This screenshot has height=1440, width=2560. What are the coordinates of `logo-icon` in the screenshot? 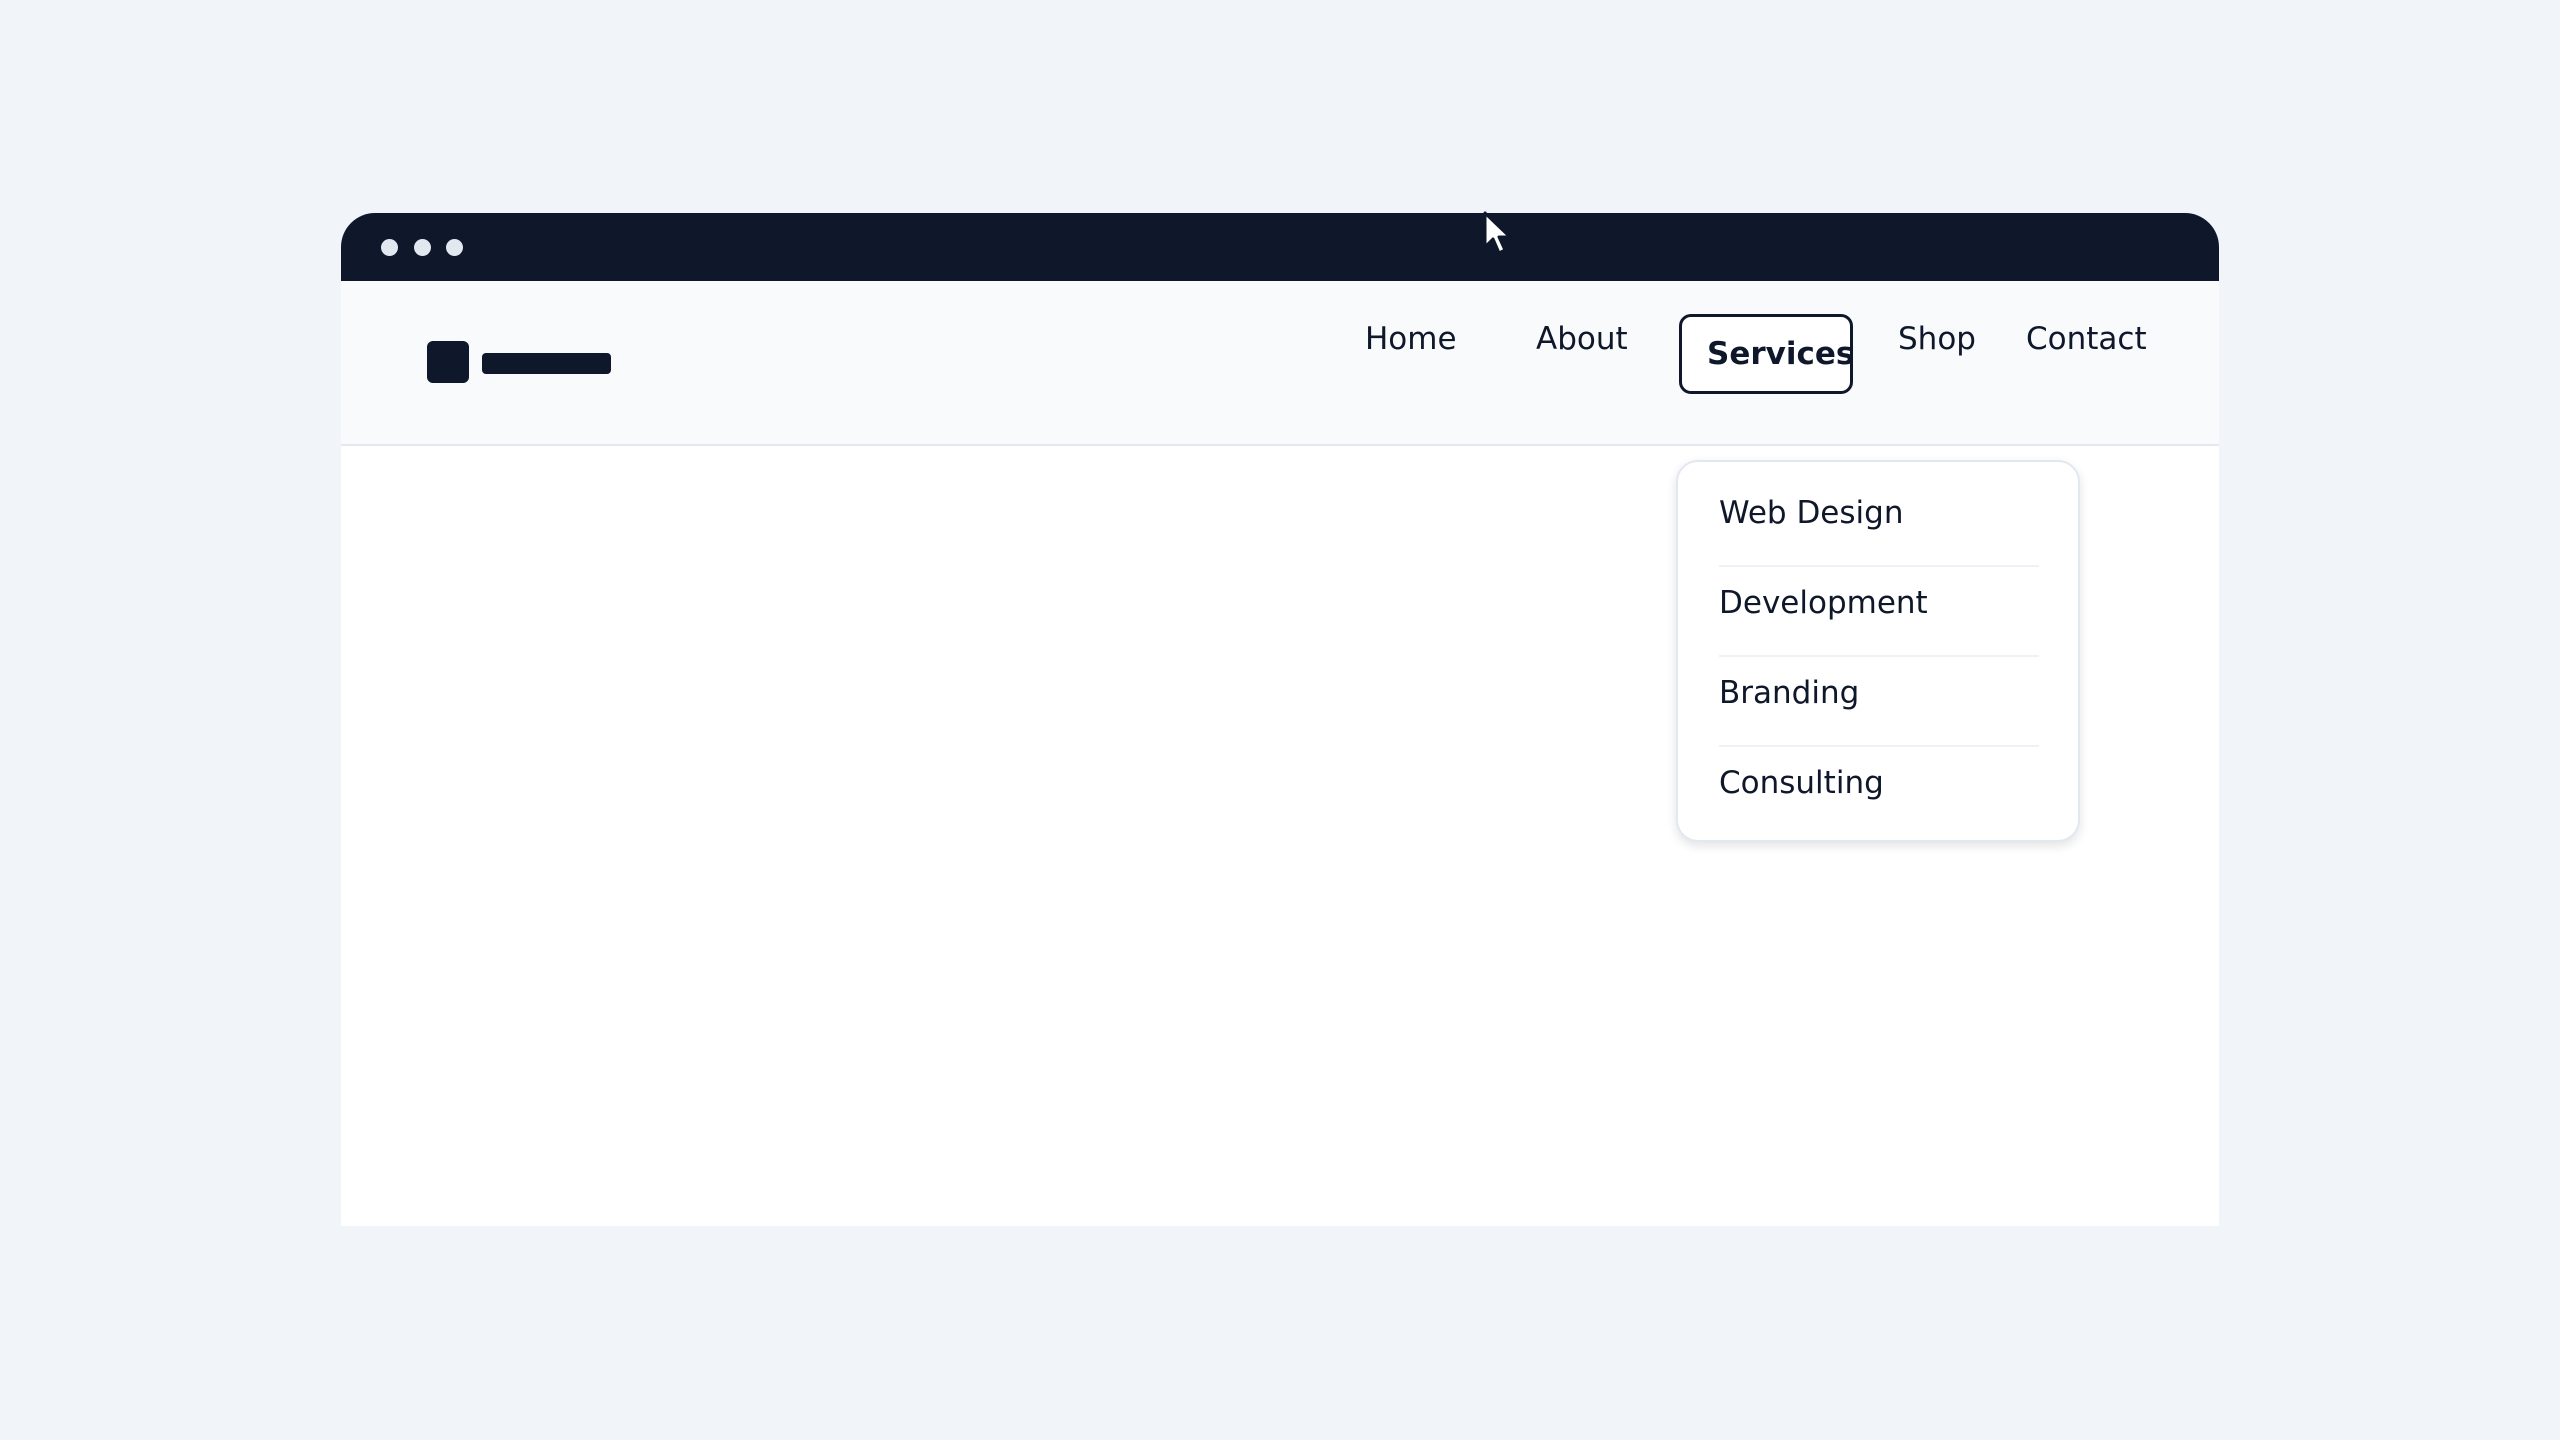 It's located at (448, 362).